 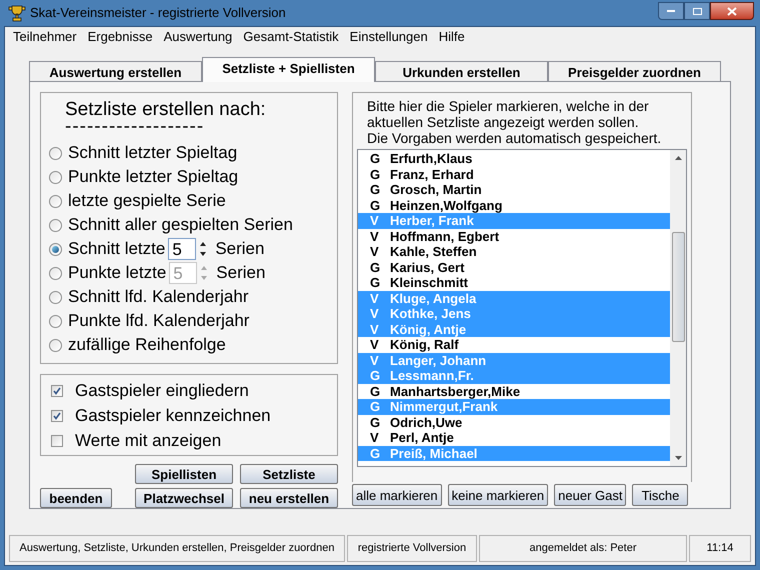 I want to click on tab: Preisgelder zuordnen, so click(x=634, y=71).